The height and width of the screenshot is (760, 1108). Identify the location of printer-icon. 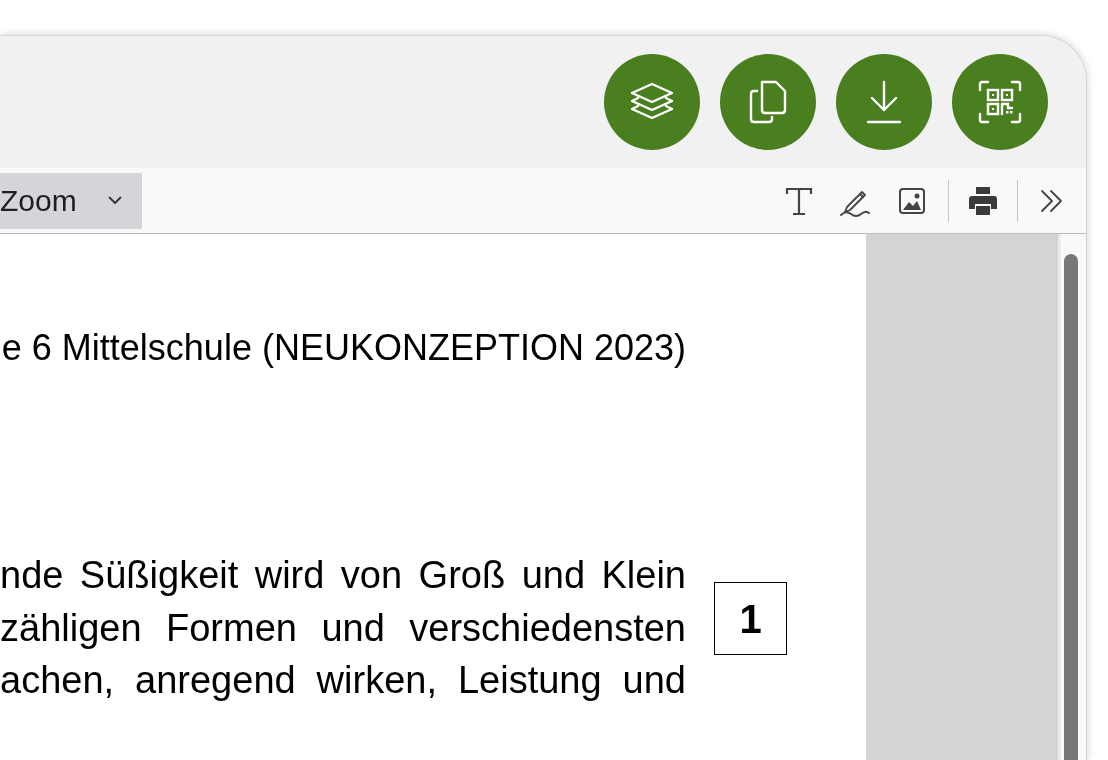
(983, 200).